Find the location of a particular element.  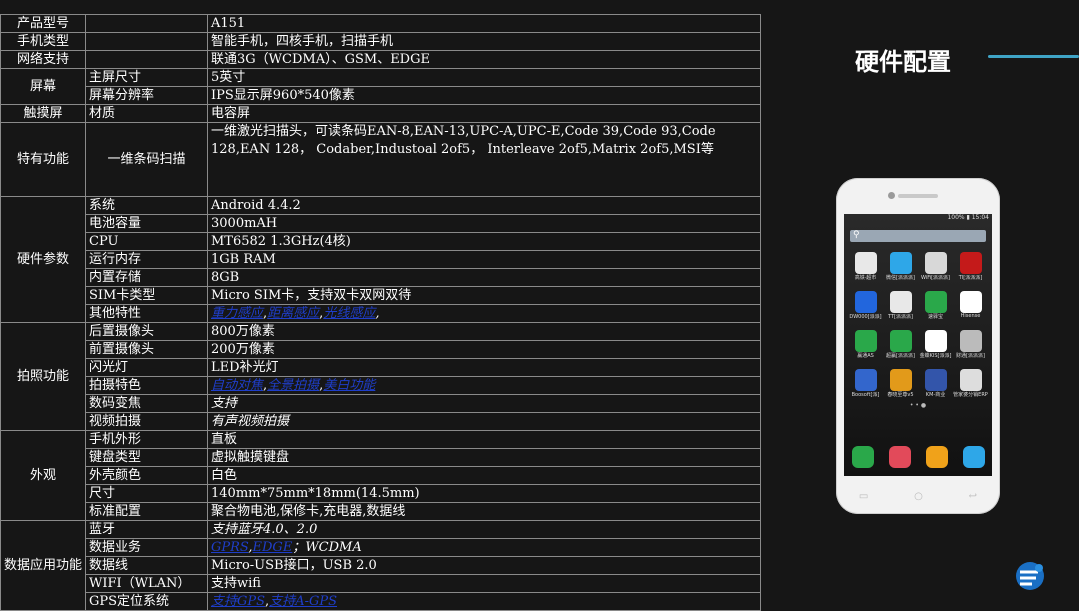

table-row: 拍照功能 后置摄像头 800万像素 is located at coordinates (380, 376).